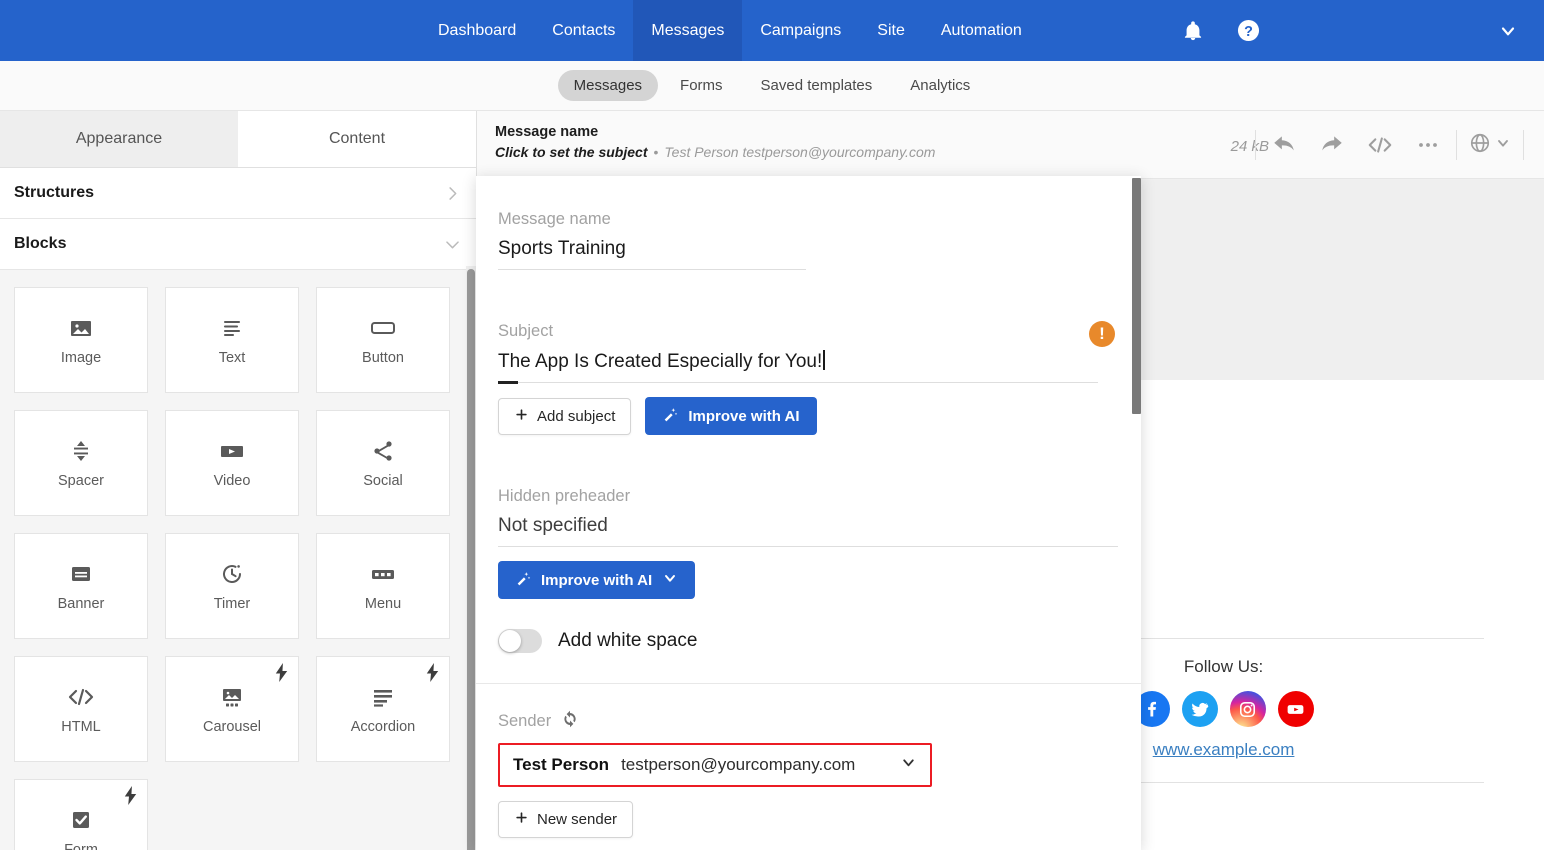 The height and width of the screenshot is (850, 1544). What do you see at coordinates (232, 357) in the screenshot?
I see `block-label: Text` at bounding box center [232, 357].